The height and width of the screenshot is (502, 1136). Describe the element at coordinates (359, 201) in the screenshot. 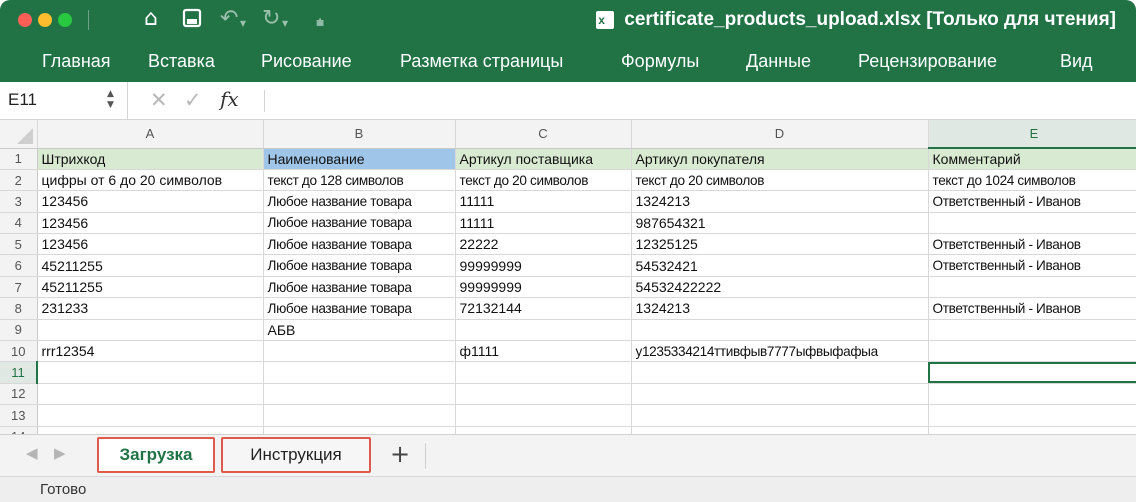

I see `cell-b3: Любое название товара` at that location.